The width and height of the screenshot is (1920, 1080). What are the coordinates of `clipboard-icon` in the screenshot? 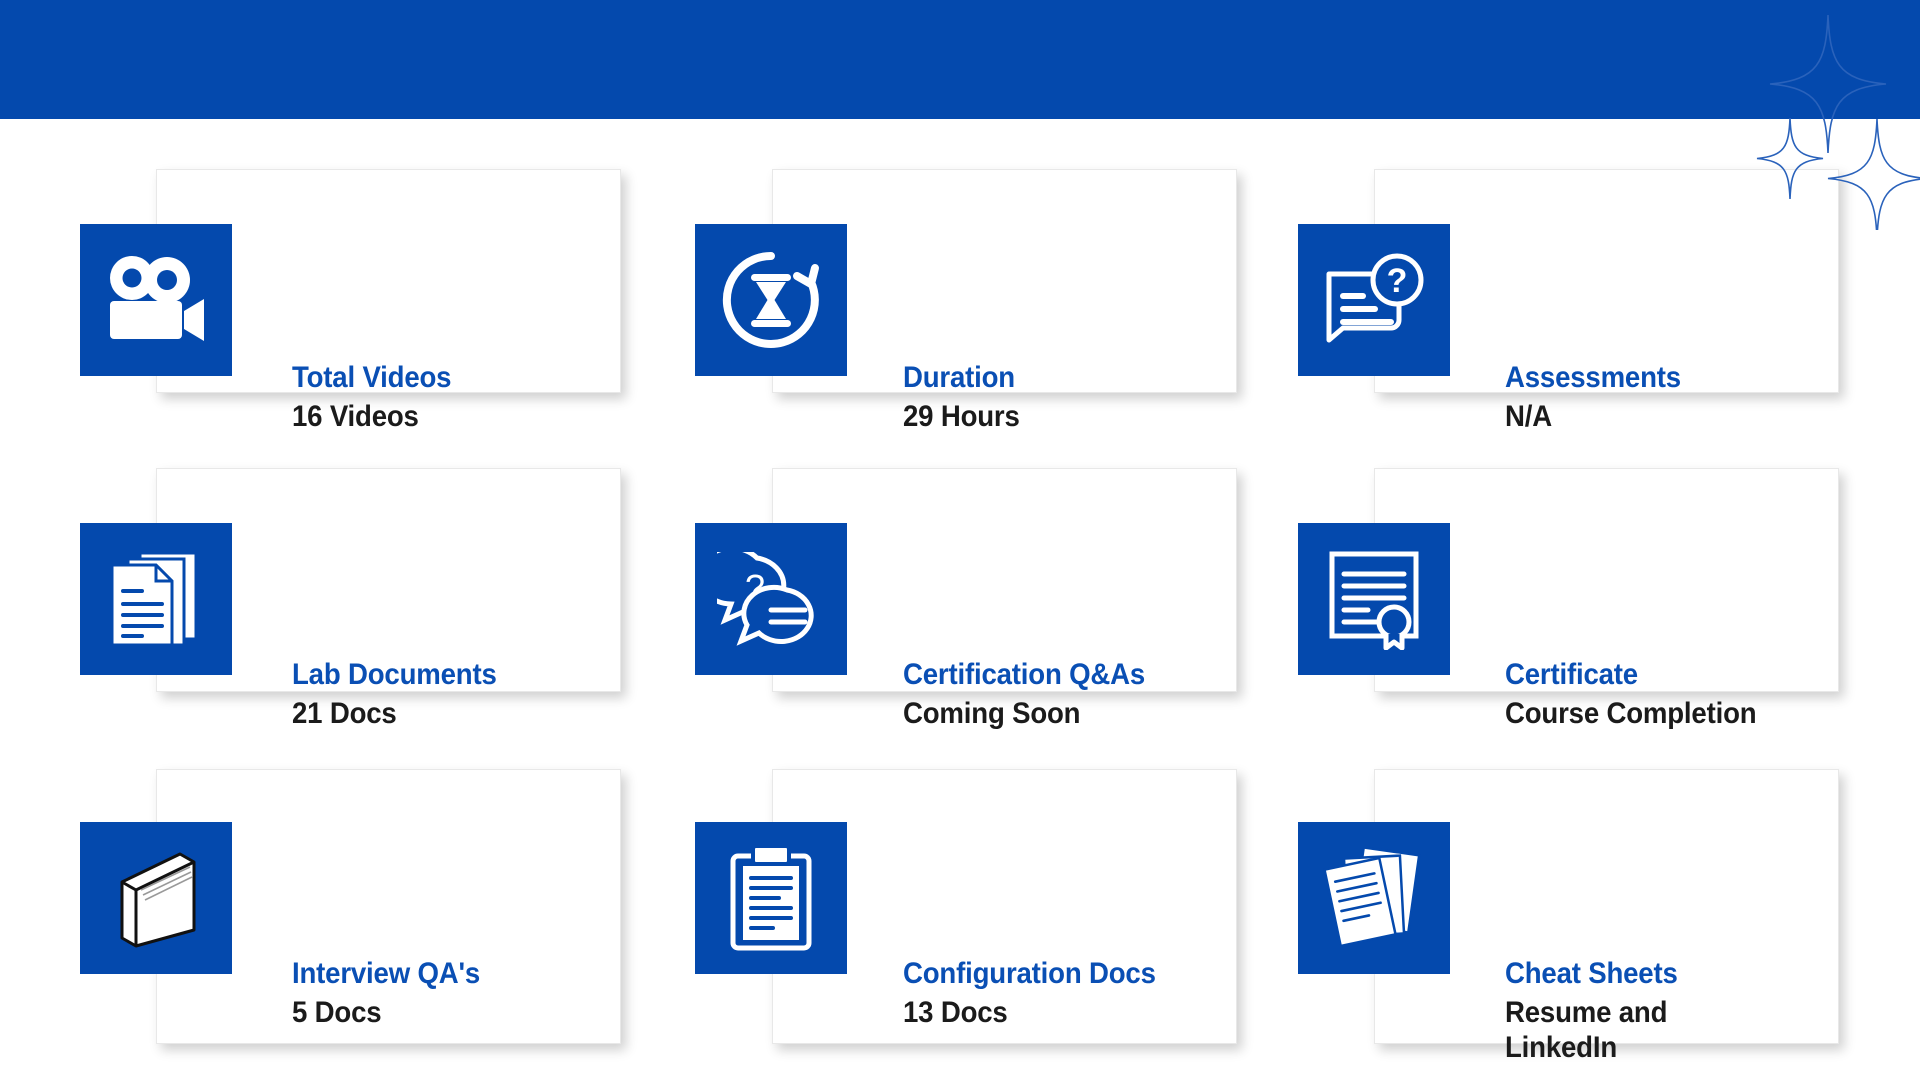 It's located at (771, 898).